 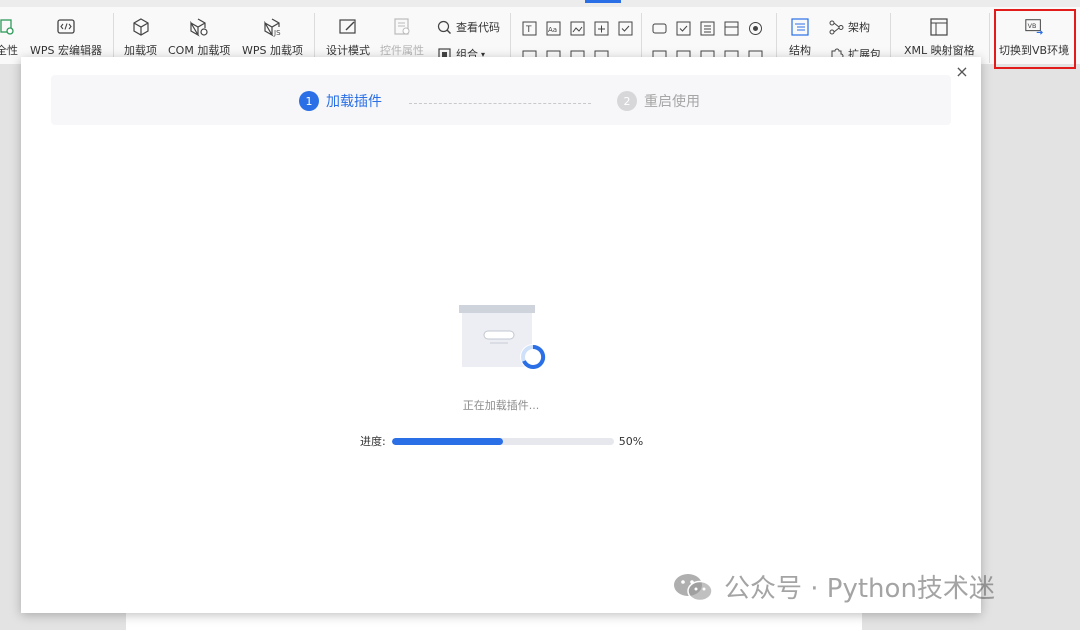 I want to click on rich-text-control-icon: Aa, so click(x=553, y=28).